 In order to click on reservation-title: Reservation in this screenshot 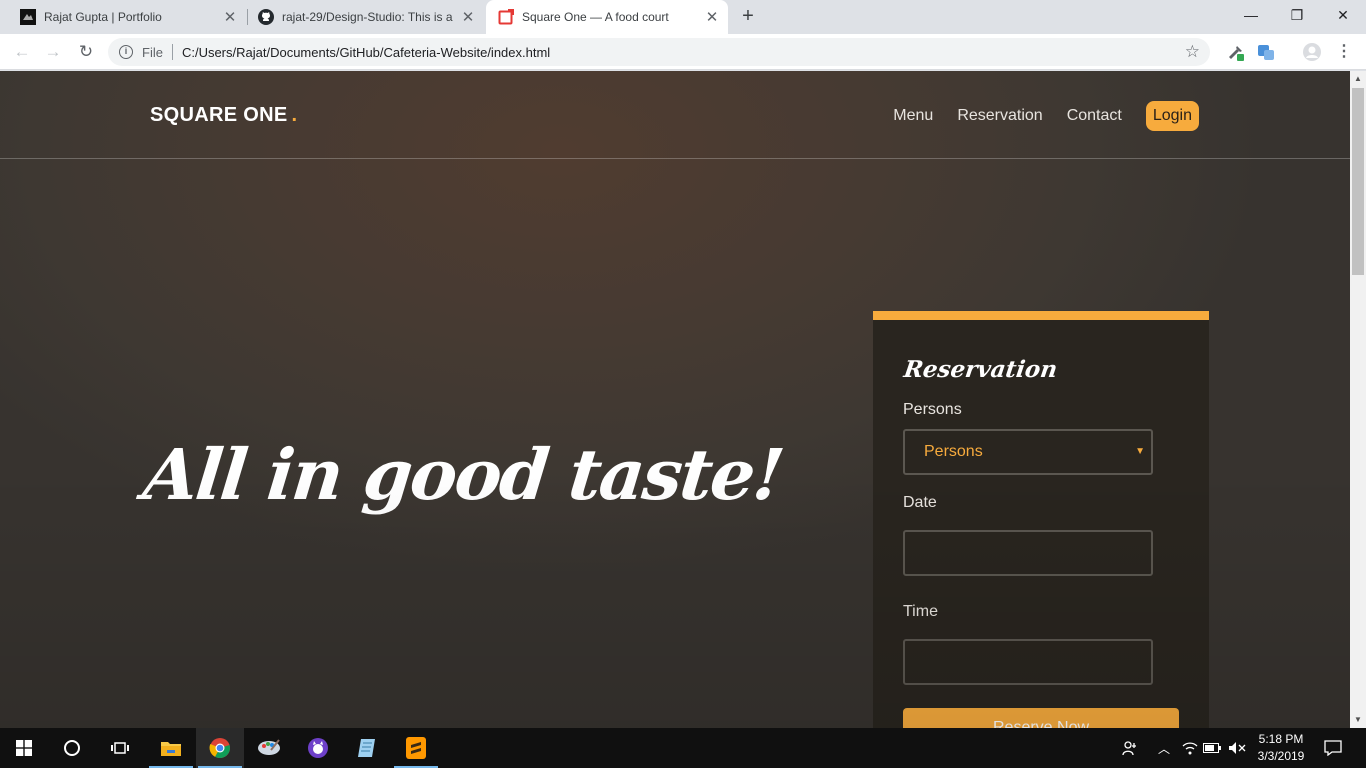, I will do `click(981, 369)`.